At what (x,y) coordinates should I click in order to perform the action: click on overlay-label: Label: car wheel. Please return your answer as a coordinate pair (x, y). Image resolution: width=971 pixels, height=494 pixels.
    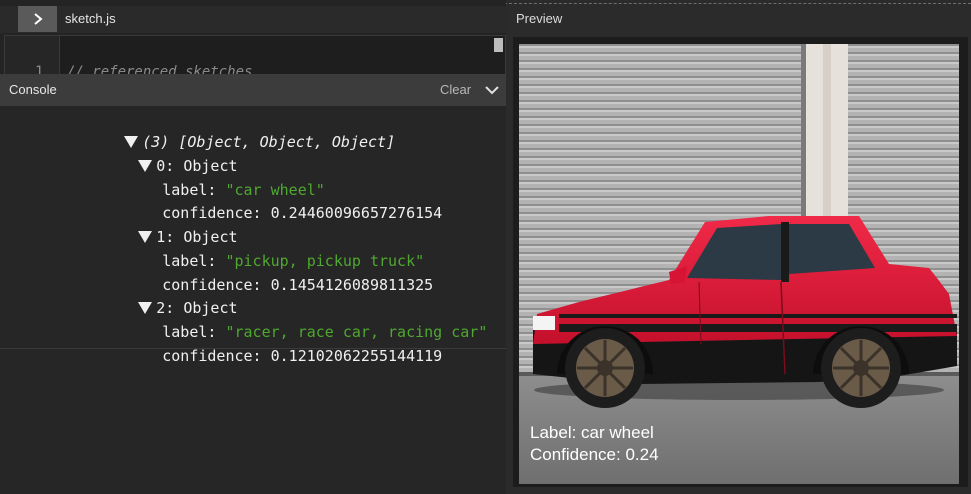
    Looking at the image, I should click on (592, 432).